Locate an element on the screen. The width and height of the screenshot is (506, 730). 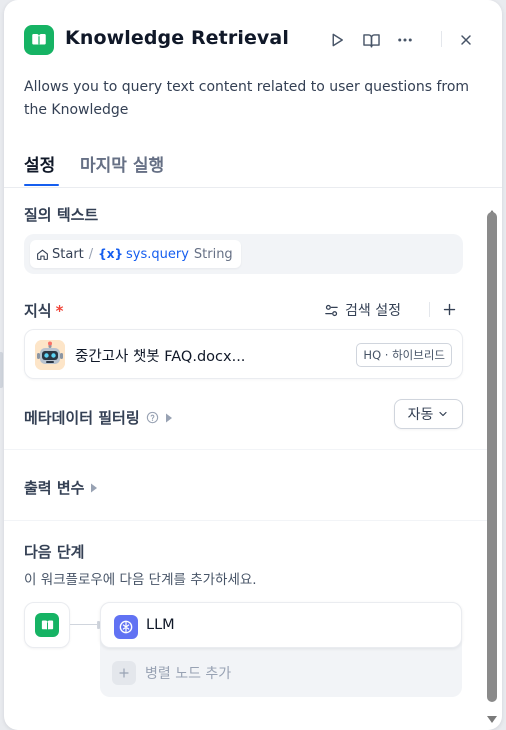
search-settings-label: 검색 설정 is located at coordinates (373, 311).